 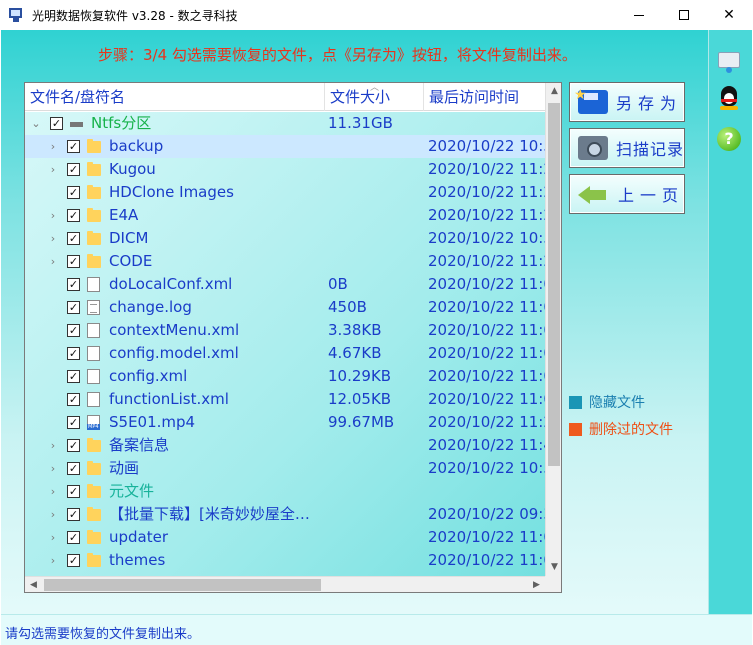 I want to click on vertical-scroll-thumb, so click(x=554, y=284).